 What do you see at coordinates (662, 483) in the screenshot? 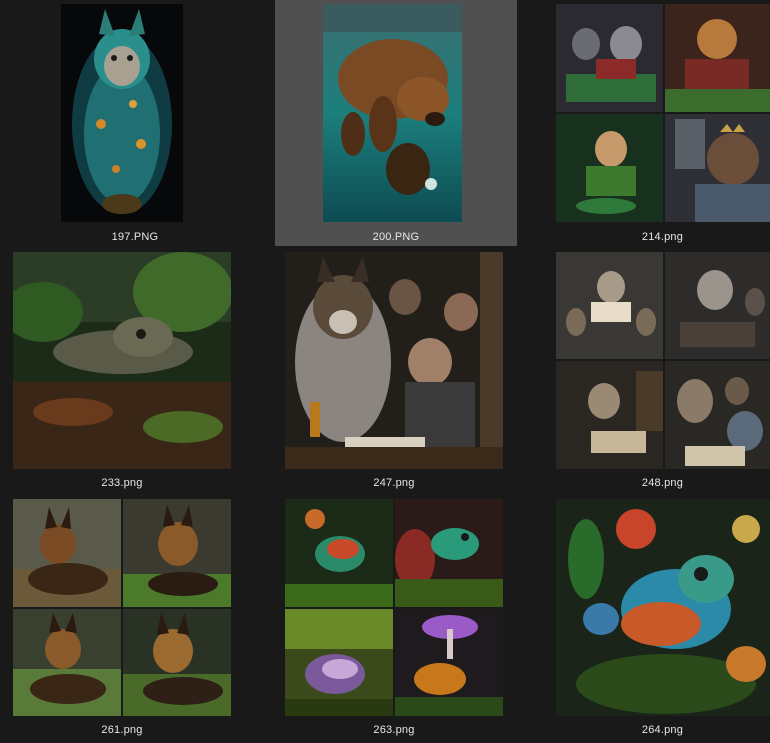
I see `file-name-label: 248.png` at bounding box center [662, 483].